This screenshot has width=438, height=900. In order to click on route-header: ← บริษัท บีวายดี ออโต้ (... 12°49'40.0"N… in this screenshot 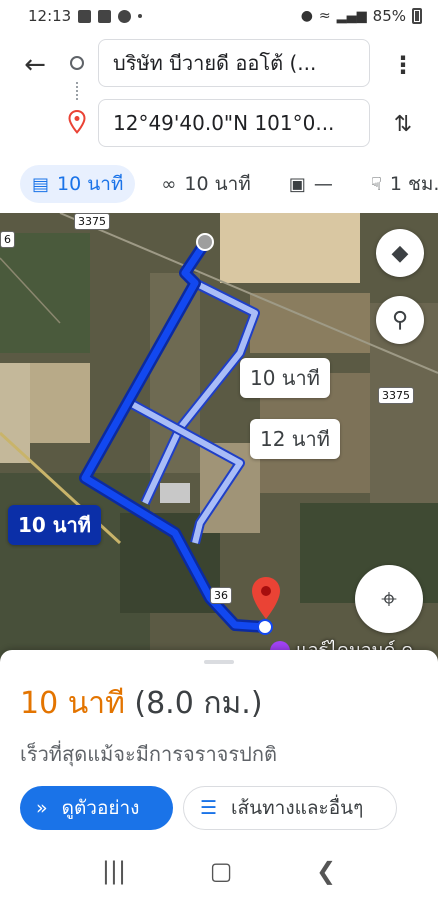, I will do `click(219, 95)`.